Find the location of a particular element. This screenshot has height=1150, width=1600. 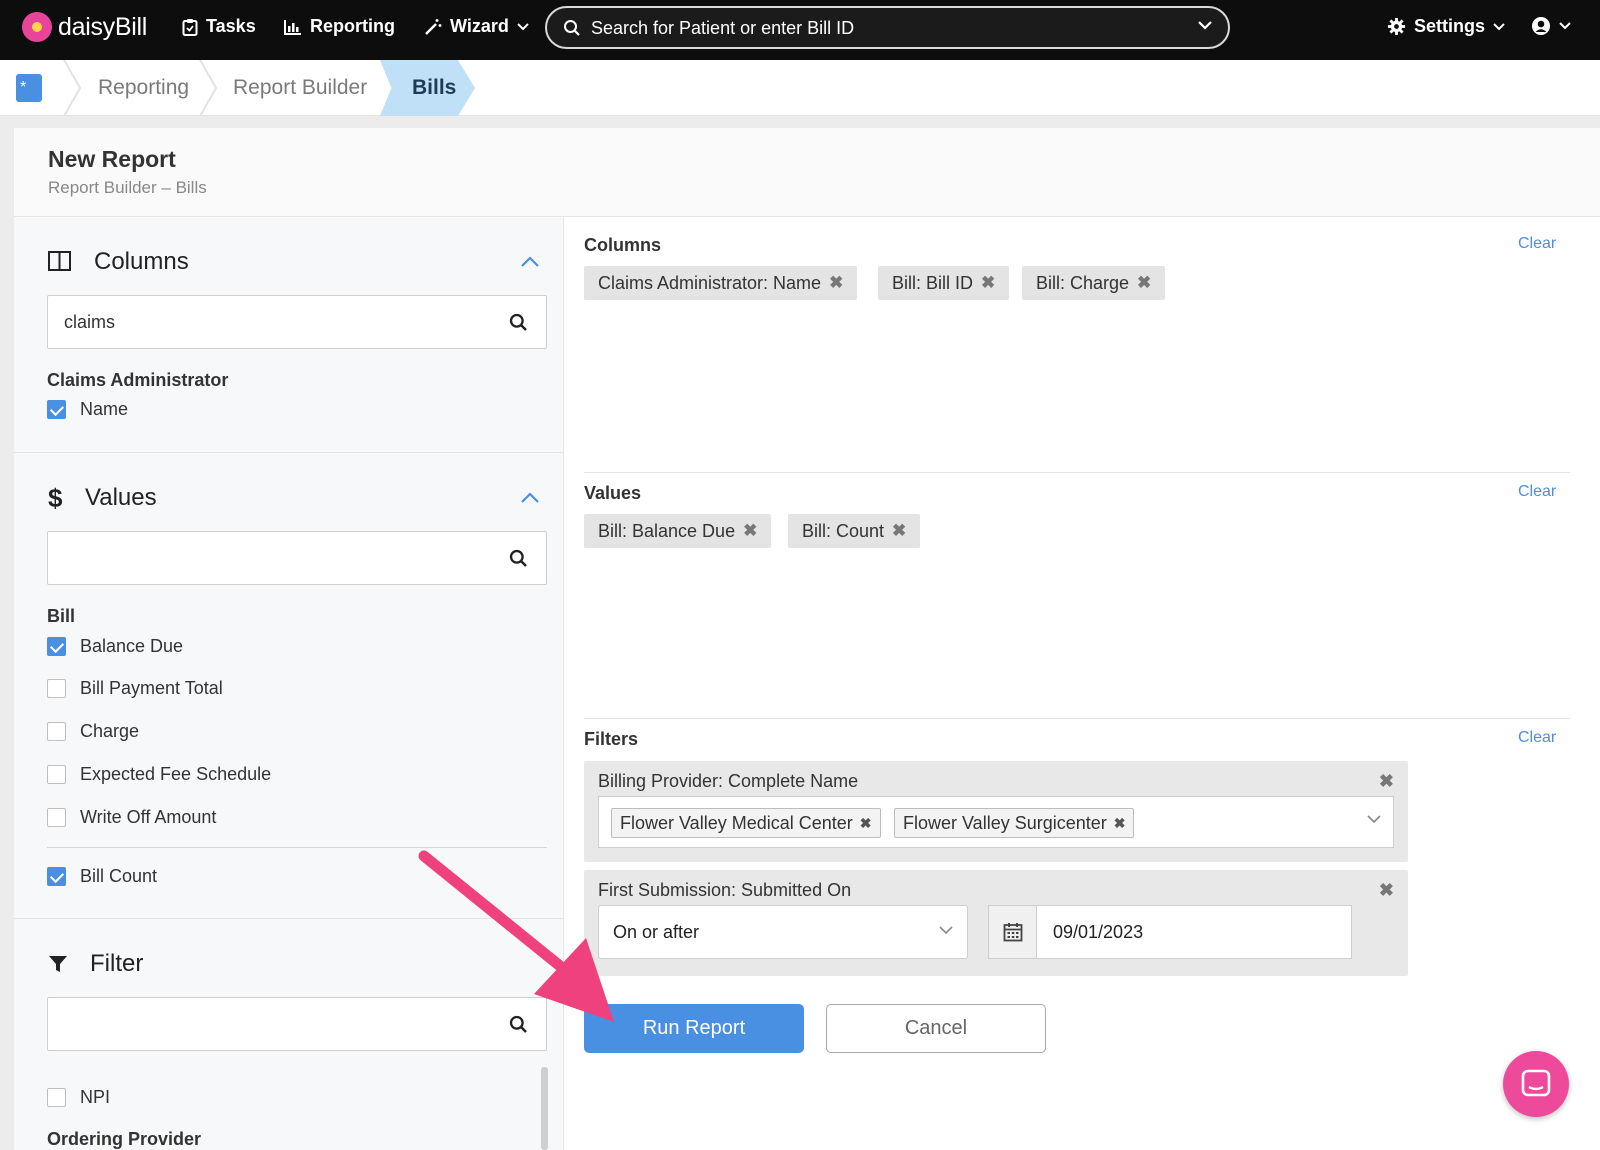

value-option-bill-payment-total: Bill Payment Total is located at coordinates (135, 688).